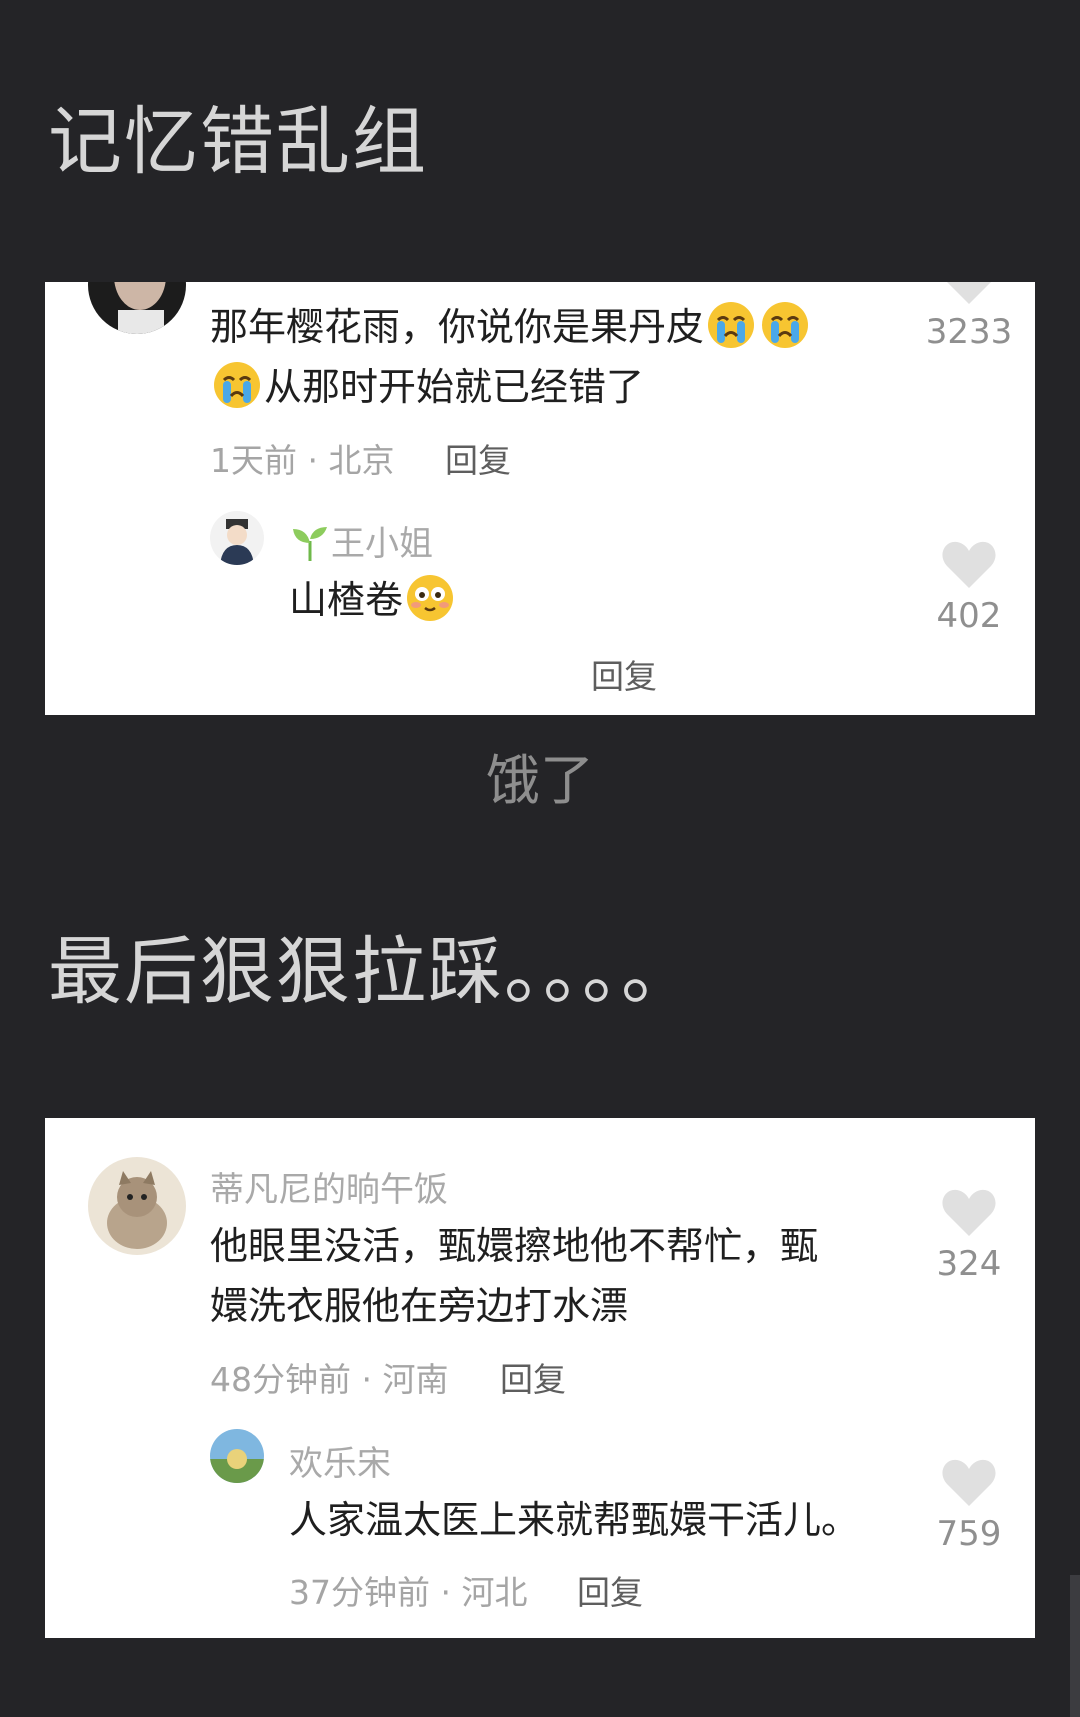 This screenshot has width=1080, height=1717. I want to click on comment-meta: 48分钟前 · 河南, so click(329, 1379).